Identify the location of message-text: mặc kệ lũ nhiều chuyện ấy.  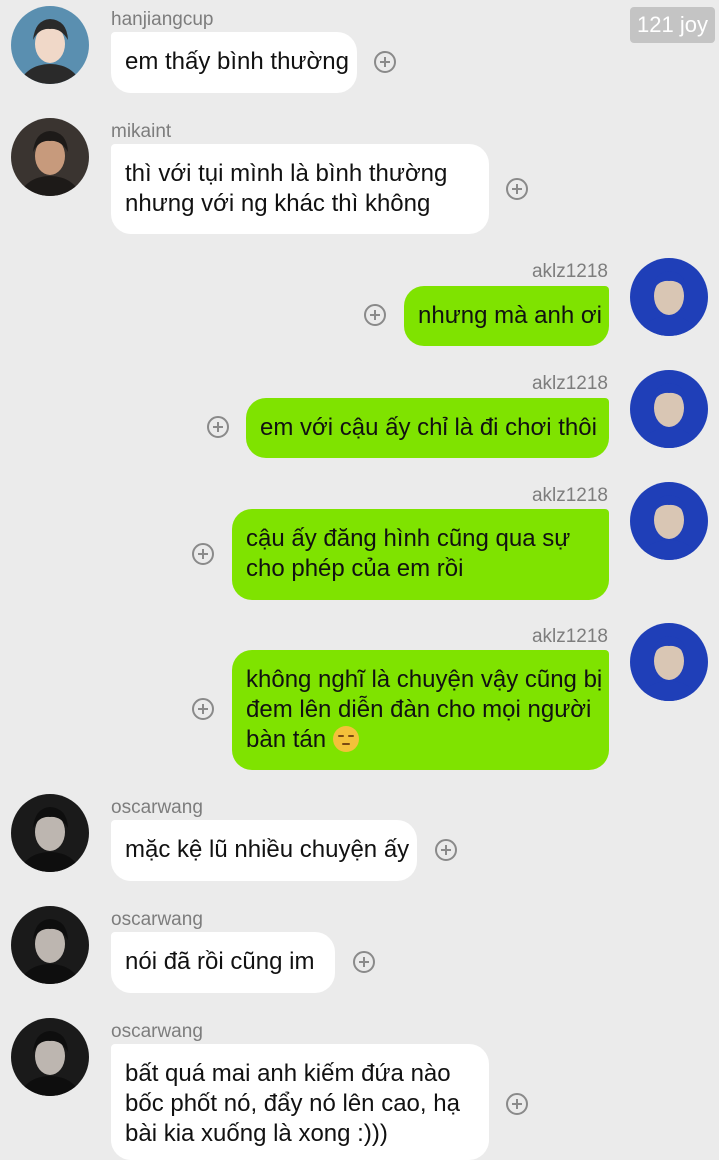
(267, 849).